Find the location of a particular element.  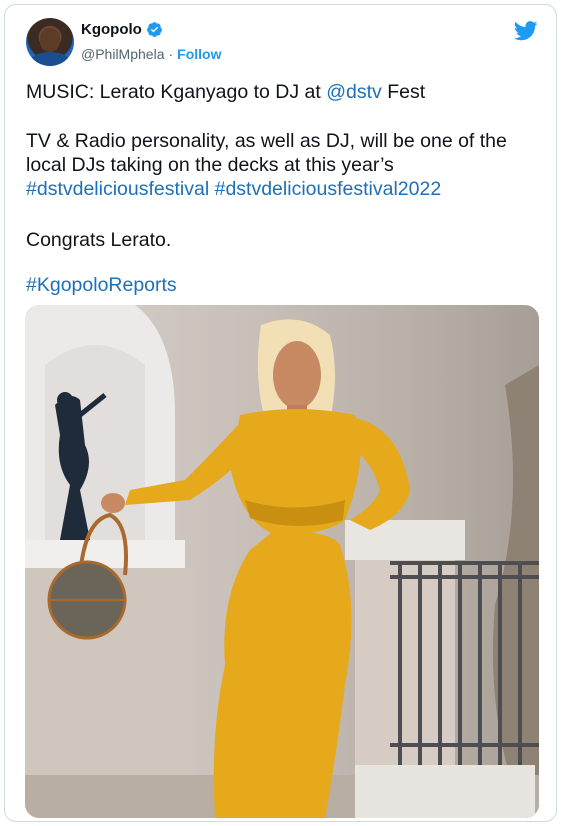

avatar-shirt is located at coordinates (50, 59).